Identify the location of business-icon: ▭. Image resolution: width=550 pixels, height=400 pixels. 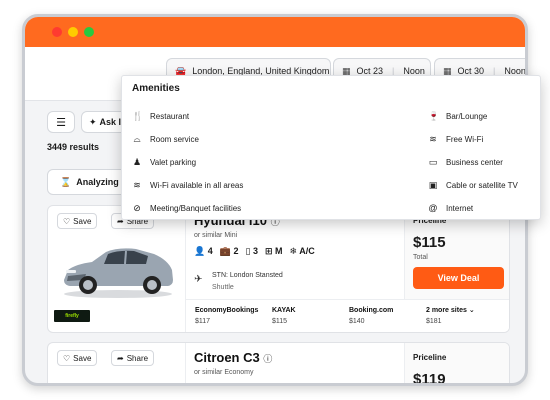
(433, 162).